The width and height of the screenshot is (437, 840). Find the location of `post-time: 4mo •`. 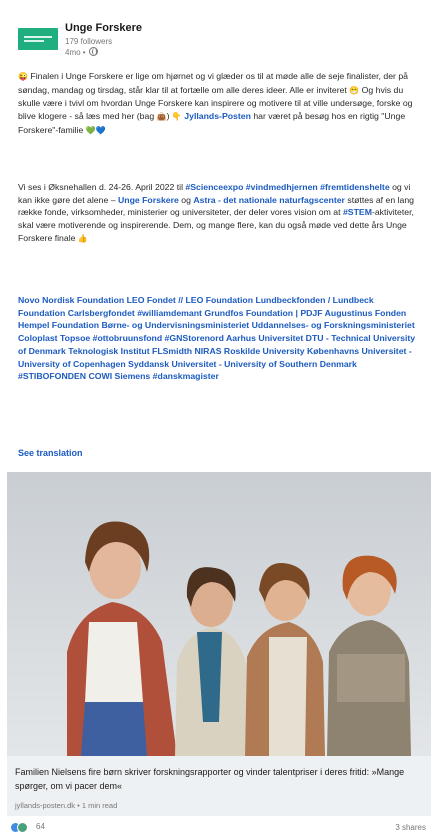

post-time: 4mo • is located at coordinates (75, 52).